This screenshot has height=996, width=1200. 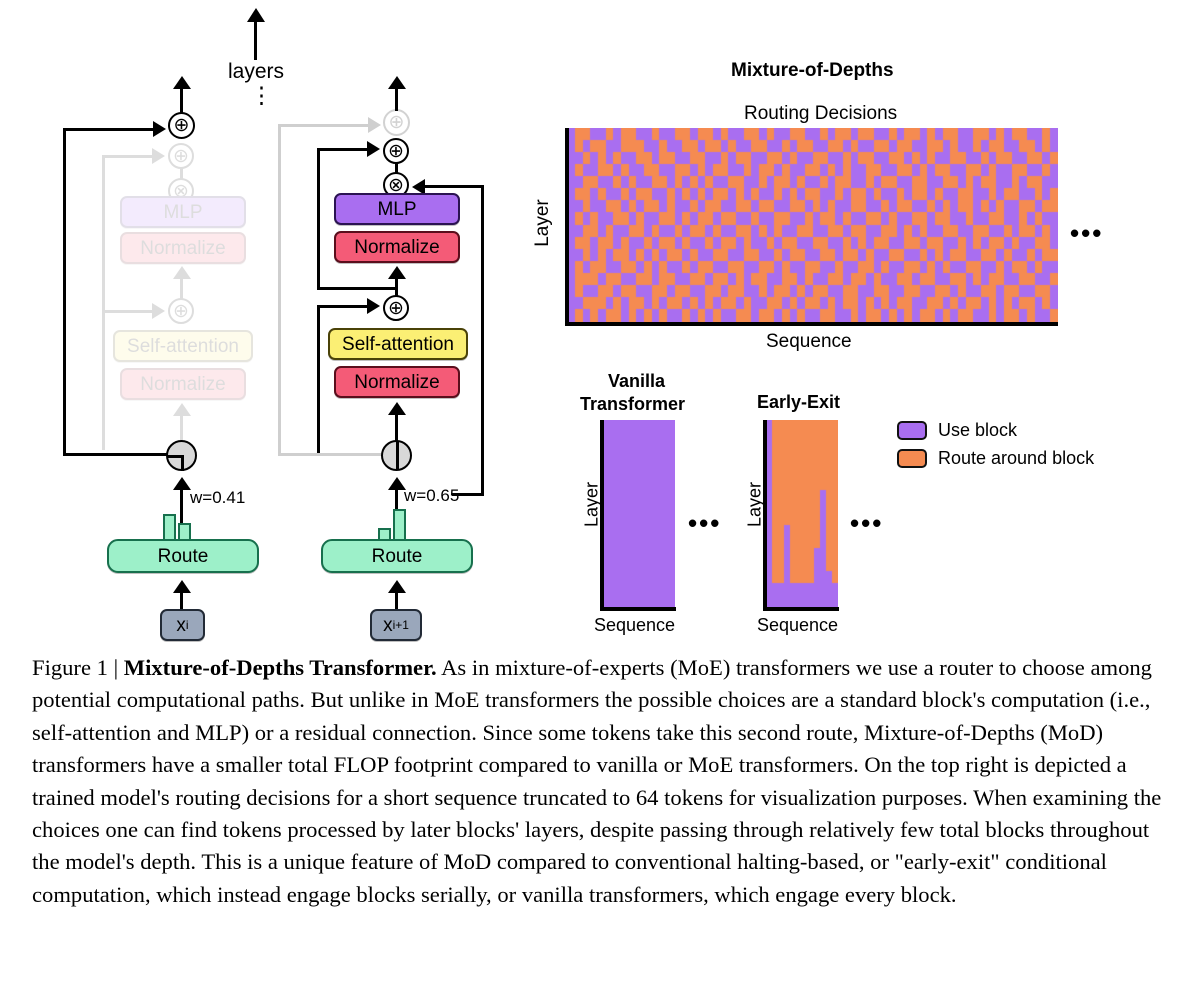 I want to click on right-weight-feed-top, so click(x=454, y=186).